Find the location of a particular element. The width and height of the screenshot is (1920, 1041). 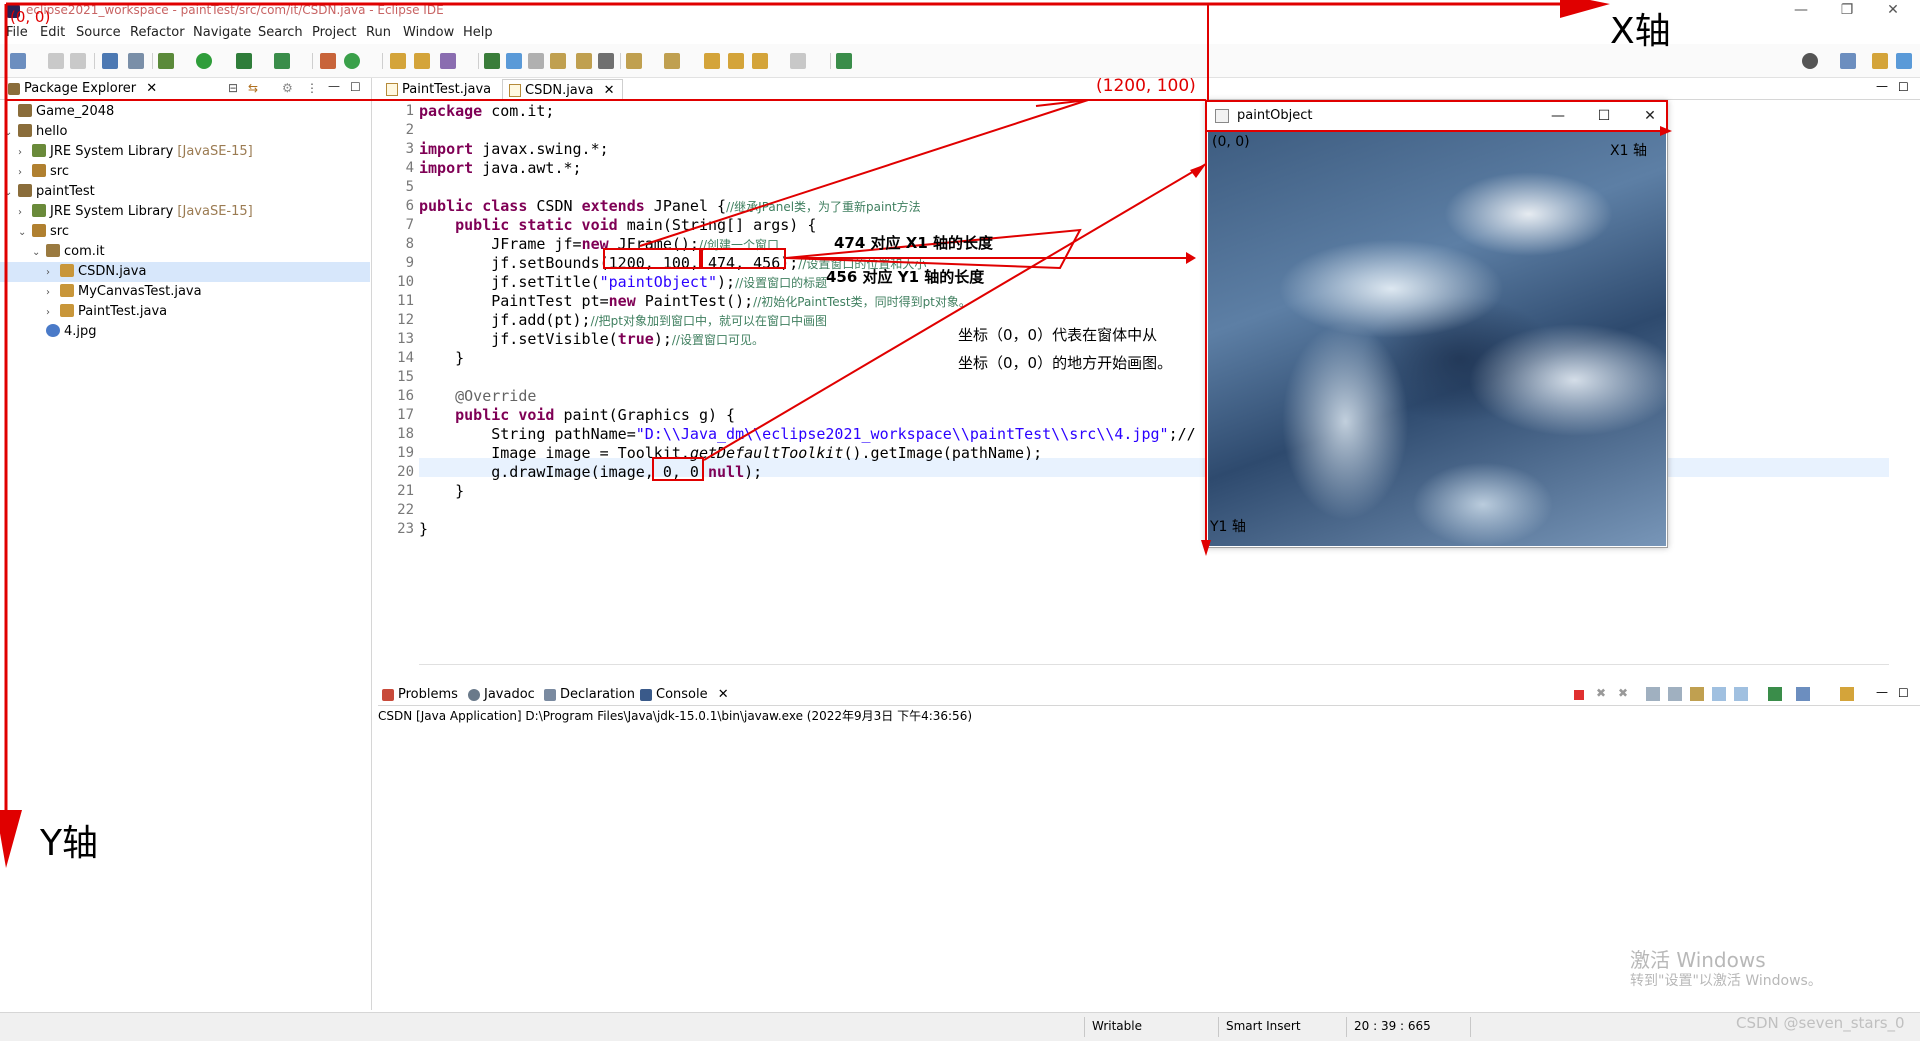

code-line: public void paint(Graphics g) { is located at coordinates (577, 415).